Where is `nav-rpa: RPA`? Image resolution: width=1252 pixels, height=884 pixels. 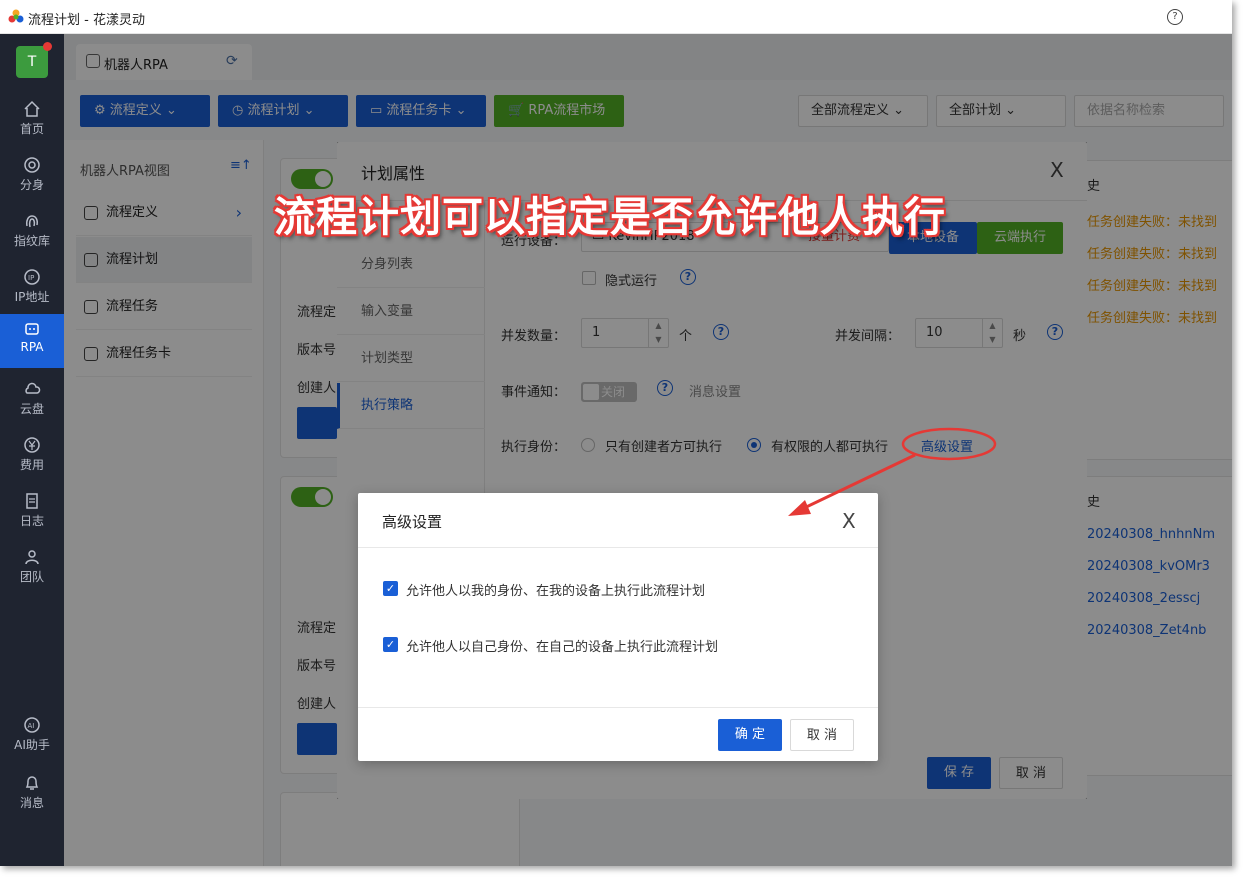 nav-rpa: RPA is located at coordinates (32, 341).